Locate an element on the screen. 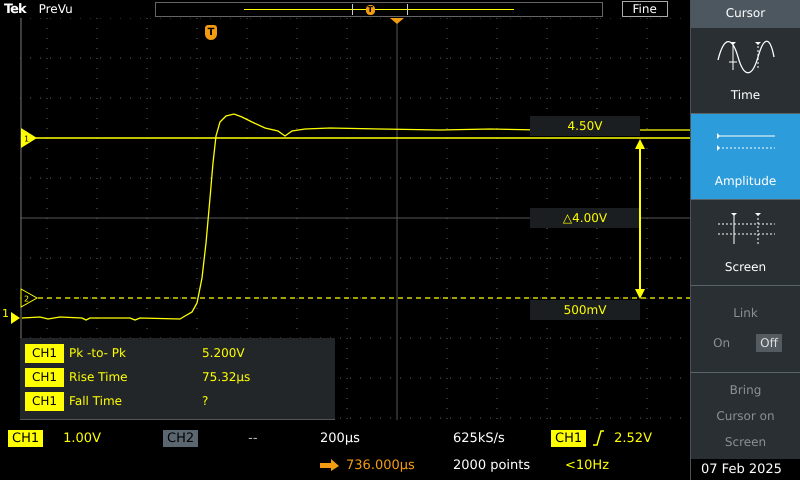 This screenshot has width=800, height=480. trigger-position-icon is located at coordinates (397, 21).